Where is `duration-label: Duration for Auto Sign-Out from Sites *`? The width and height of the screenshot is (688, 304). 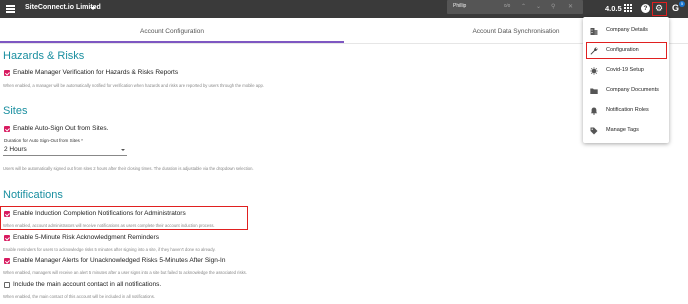 duration-label: Duration for Auto Sign-Out from Sites * is located at coordinates (43, 140).